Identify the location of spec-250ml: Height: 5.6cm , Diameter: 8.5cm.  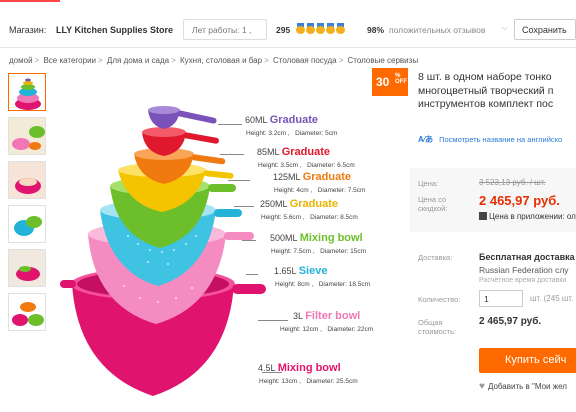
(309, 217).